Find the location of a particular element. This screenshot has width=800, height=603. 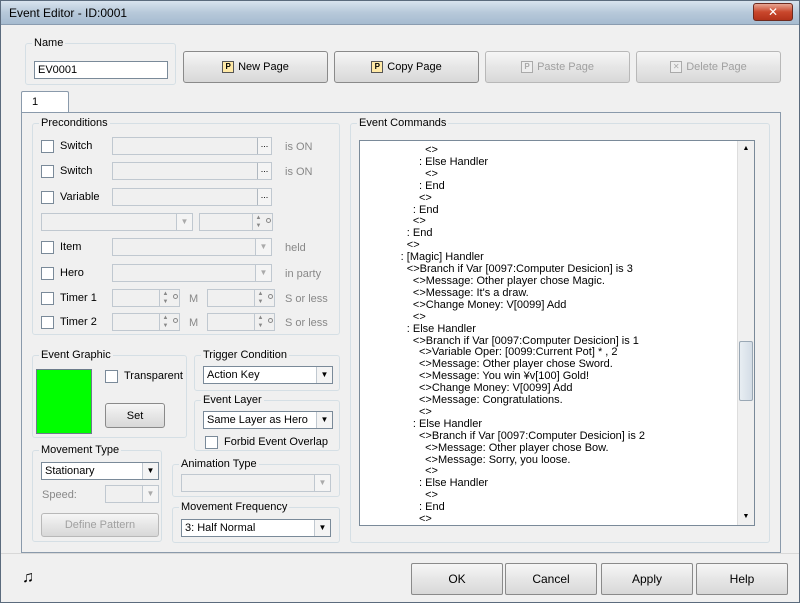

event-layer-legend: Event Layer is located at coordinates (232, 400).